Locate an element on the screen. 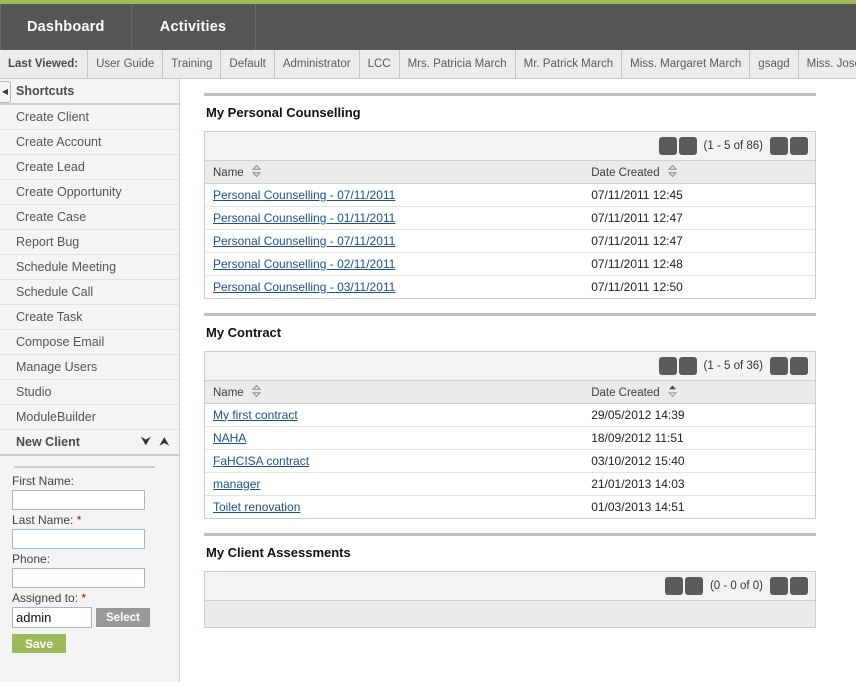  phone-label: Phone: is located at coordinates (90, 559).